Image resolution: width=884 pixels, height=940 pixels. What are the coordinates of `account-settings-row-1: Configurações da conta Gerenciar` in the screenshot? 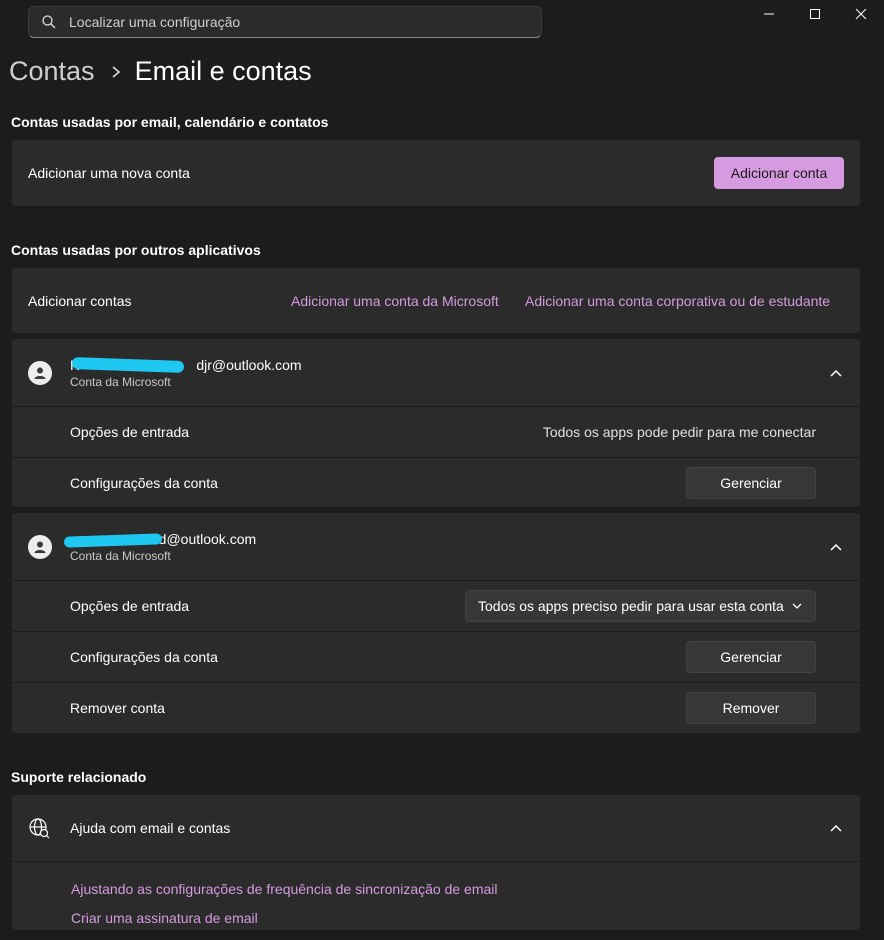 It's located at (436, 482).